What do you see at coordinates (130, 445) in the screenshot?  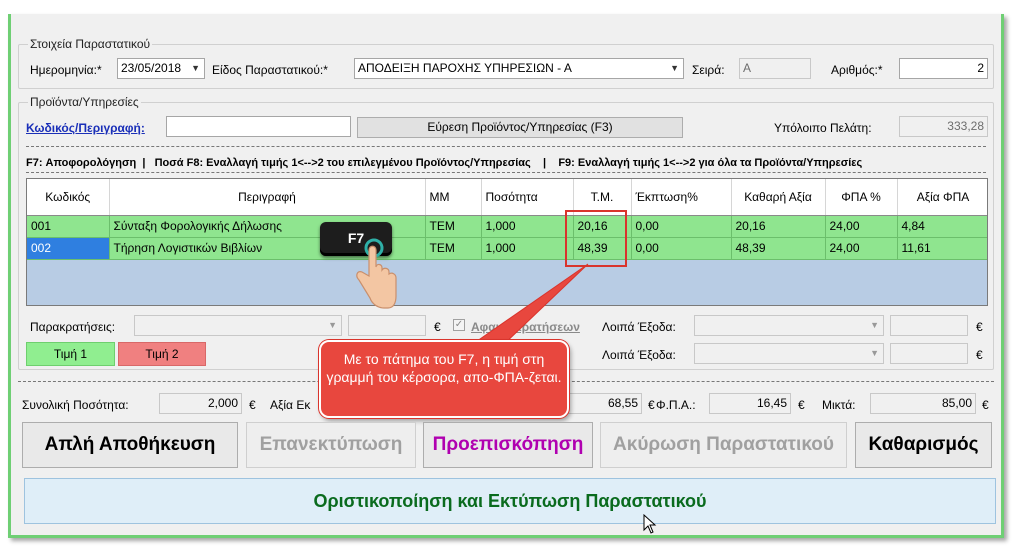 I see `simple-save-button: Απλή Αποθήκευση` at bounding box center [130, 445].